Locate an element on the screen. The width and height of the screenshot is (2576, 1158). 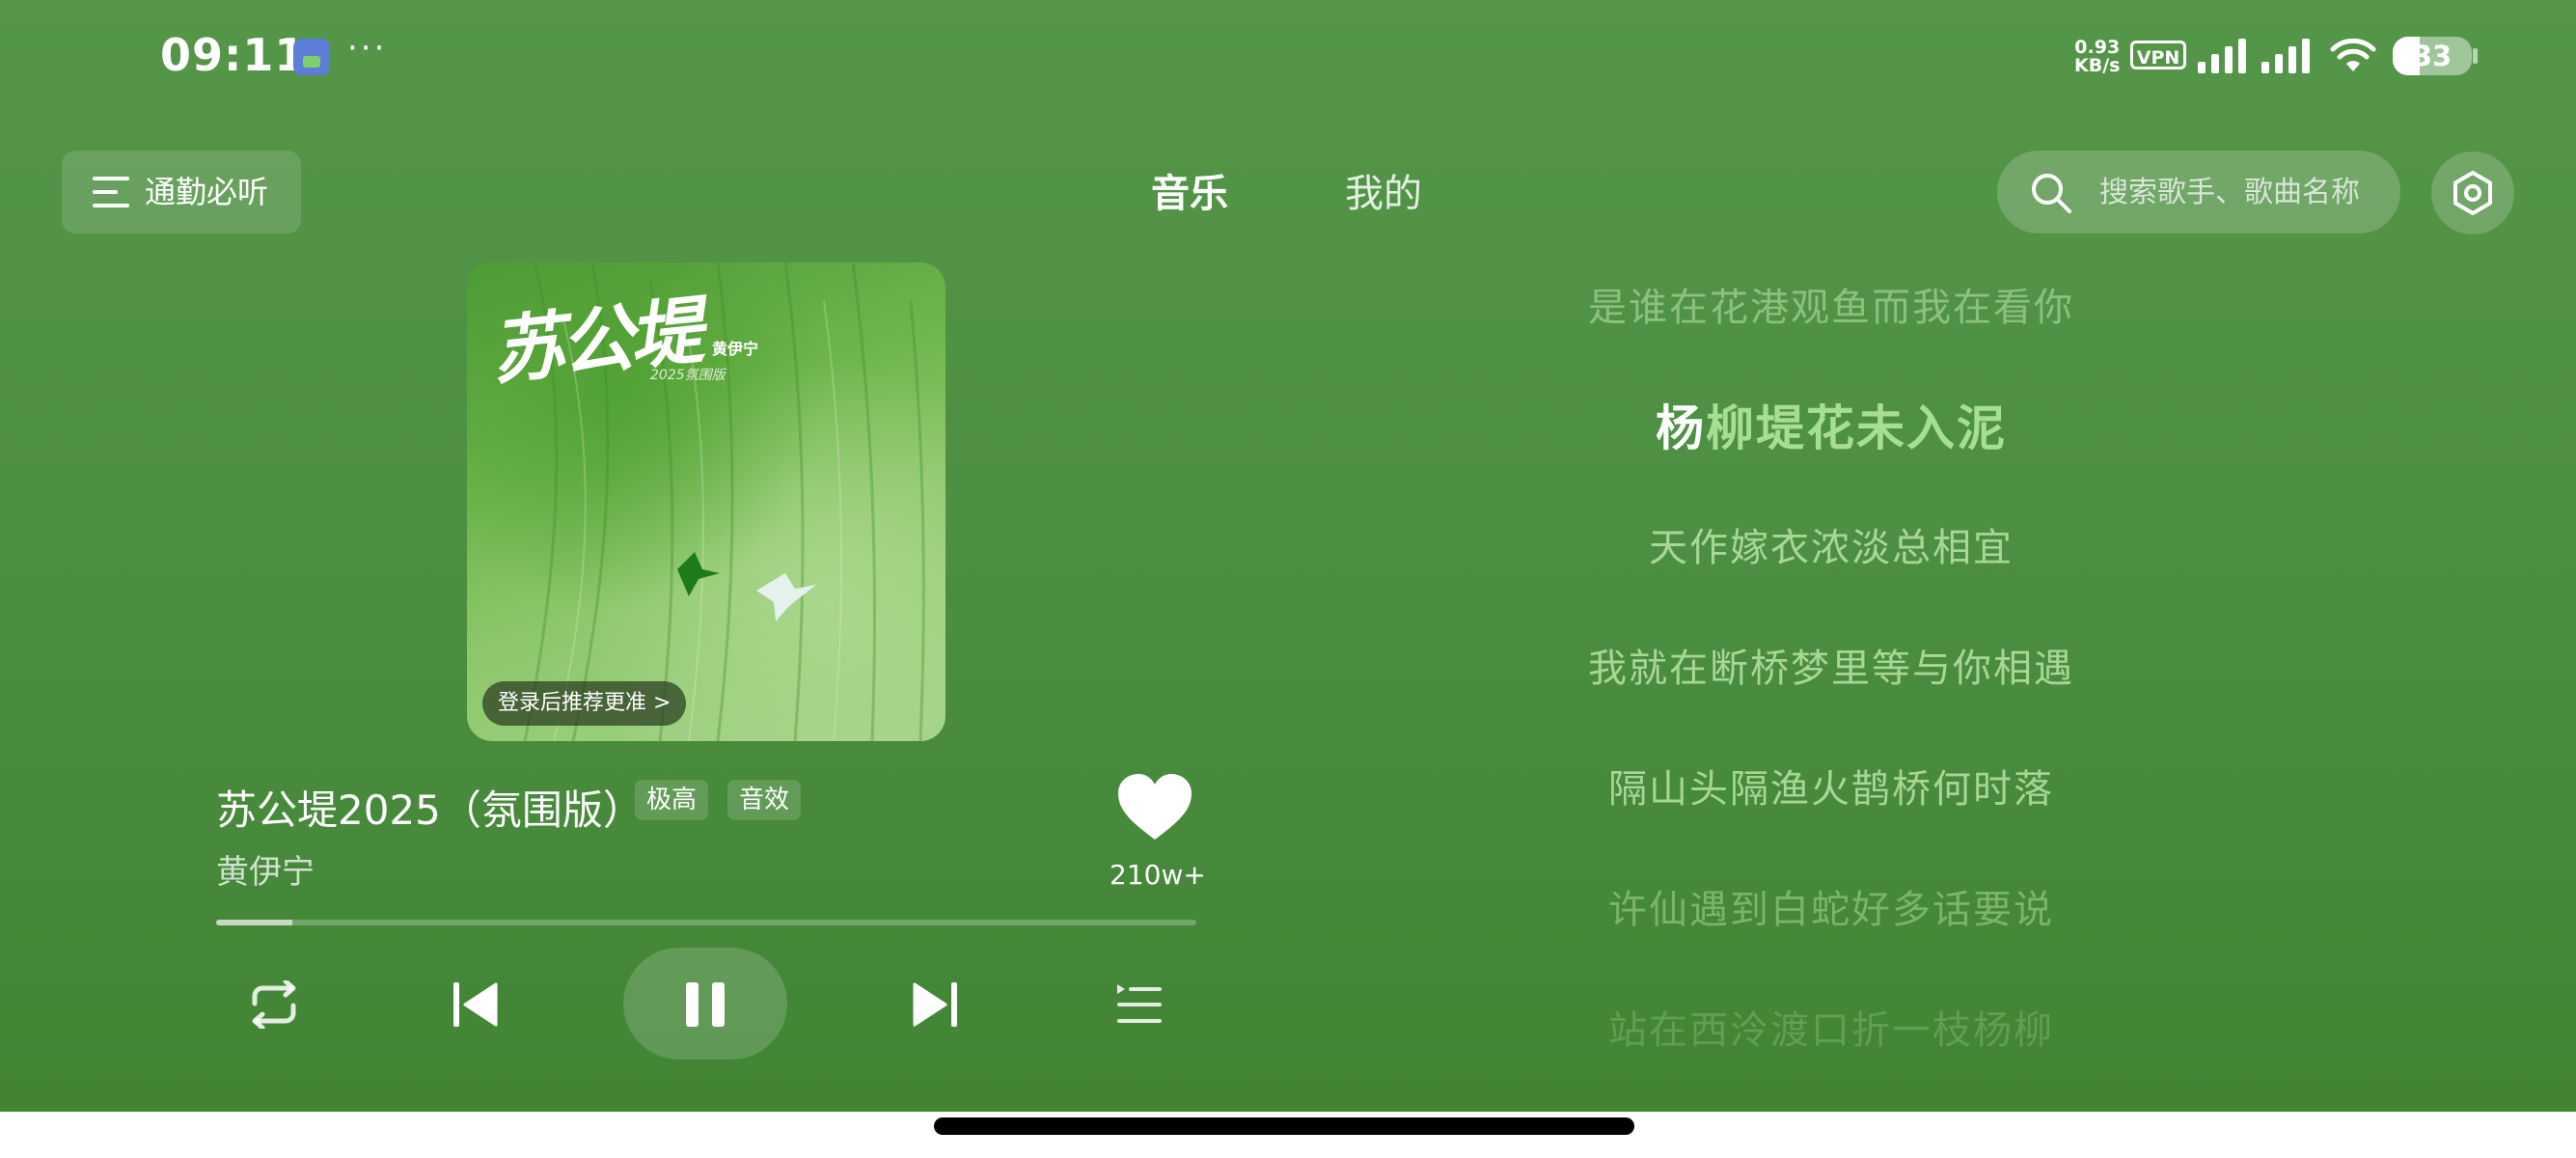
pause-icon is located at coordinates (706, 1004).